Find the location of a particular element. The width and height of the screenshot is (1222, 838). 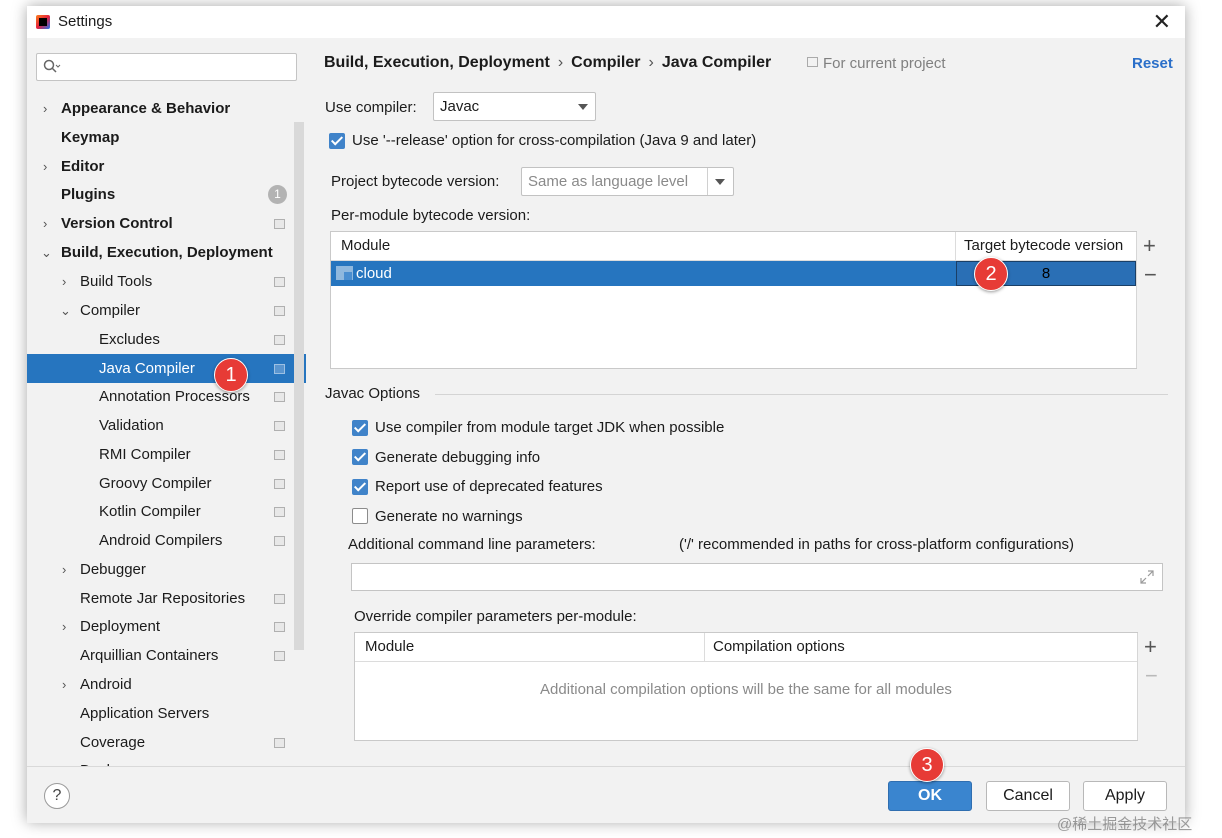

help-button: ? is located at coordinates (57, 796).